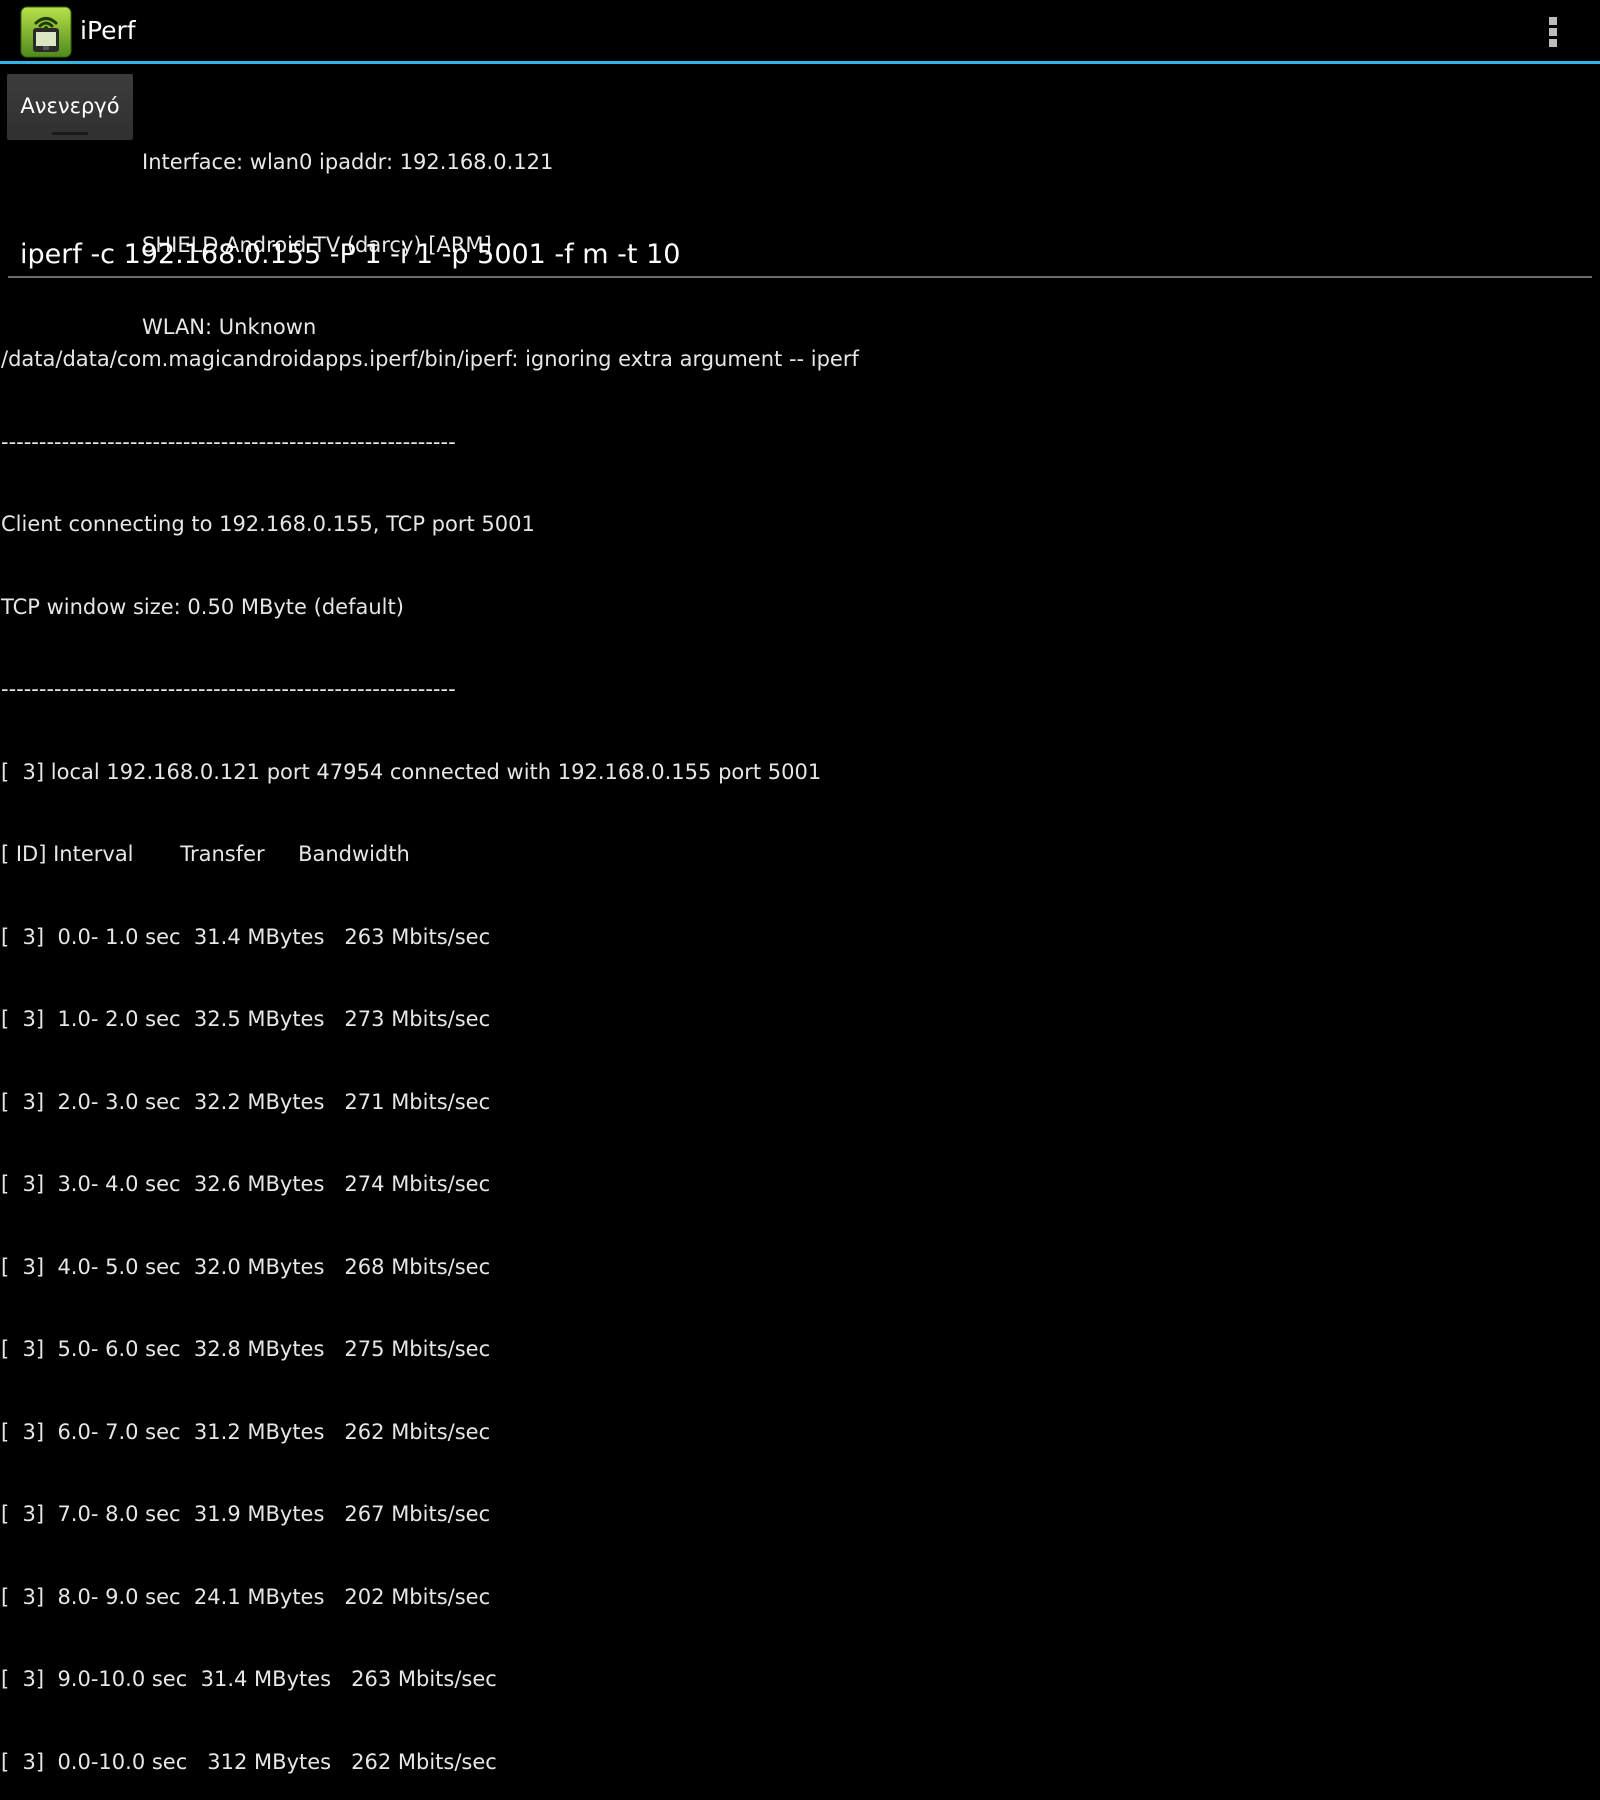  What do you see at coordinates (800, 32) in the screenshot?
I see `action-bar: iPerf` at bounding box center [800, 32].